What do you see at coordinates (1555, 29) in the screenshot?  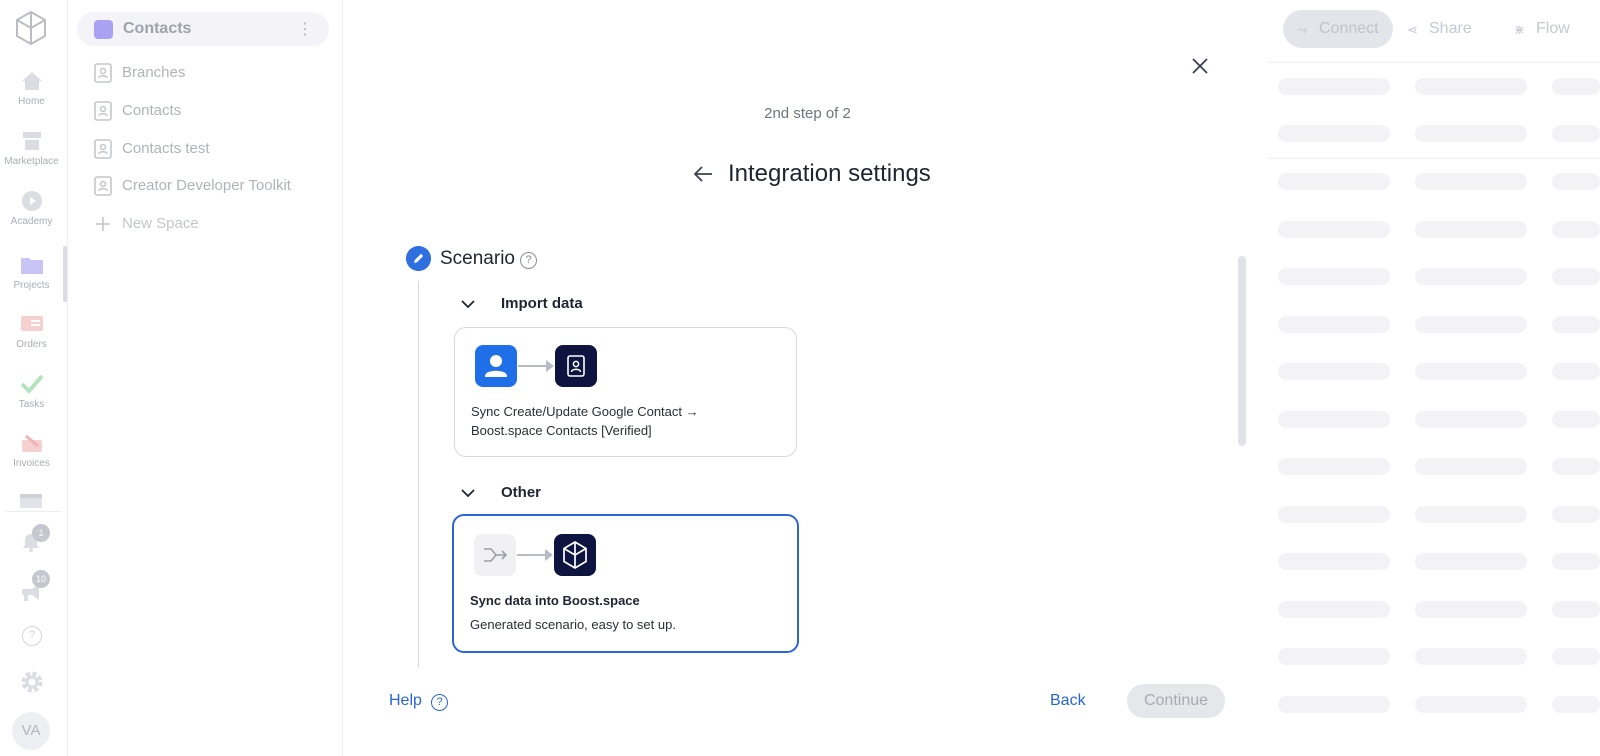 I see `flow-button: ⋇ Flow` at bounding box center [1555, 29].